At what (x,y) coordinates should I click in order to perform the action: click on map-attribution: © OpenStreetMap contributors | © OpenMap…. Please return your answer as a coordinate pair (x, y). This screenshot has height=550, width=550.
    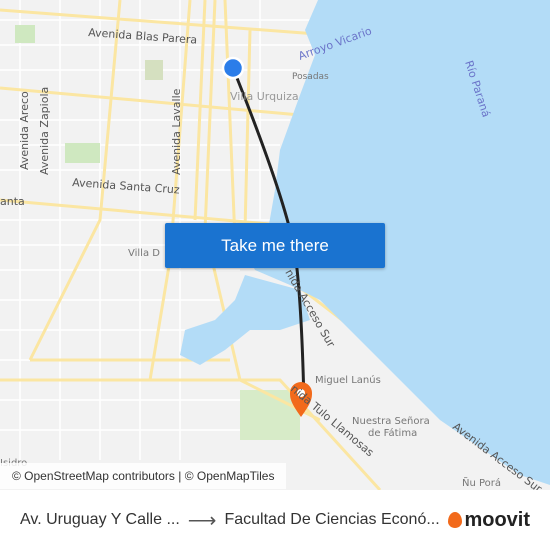
    Looking at the image, I should click on (143, 476).